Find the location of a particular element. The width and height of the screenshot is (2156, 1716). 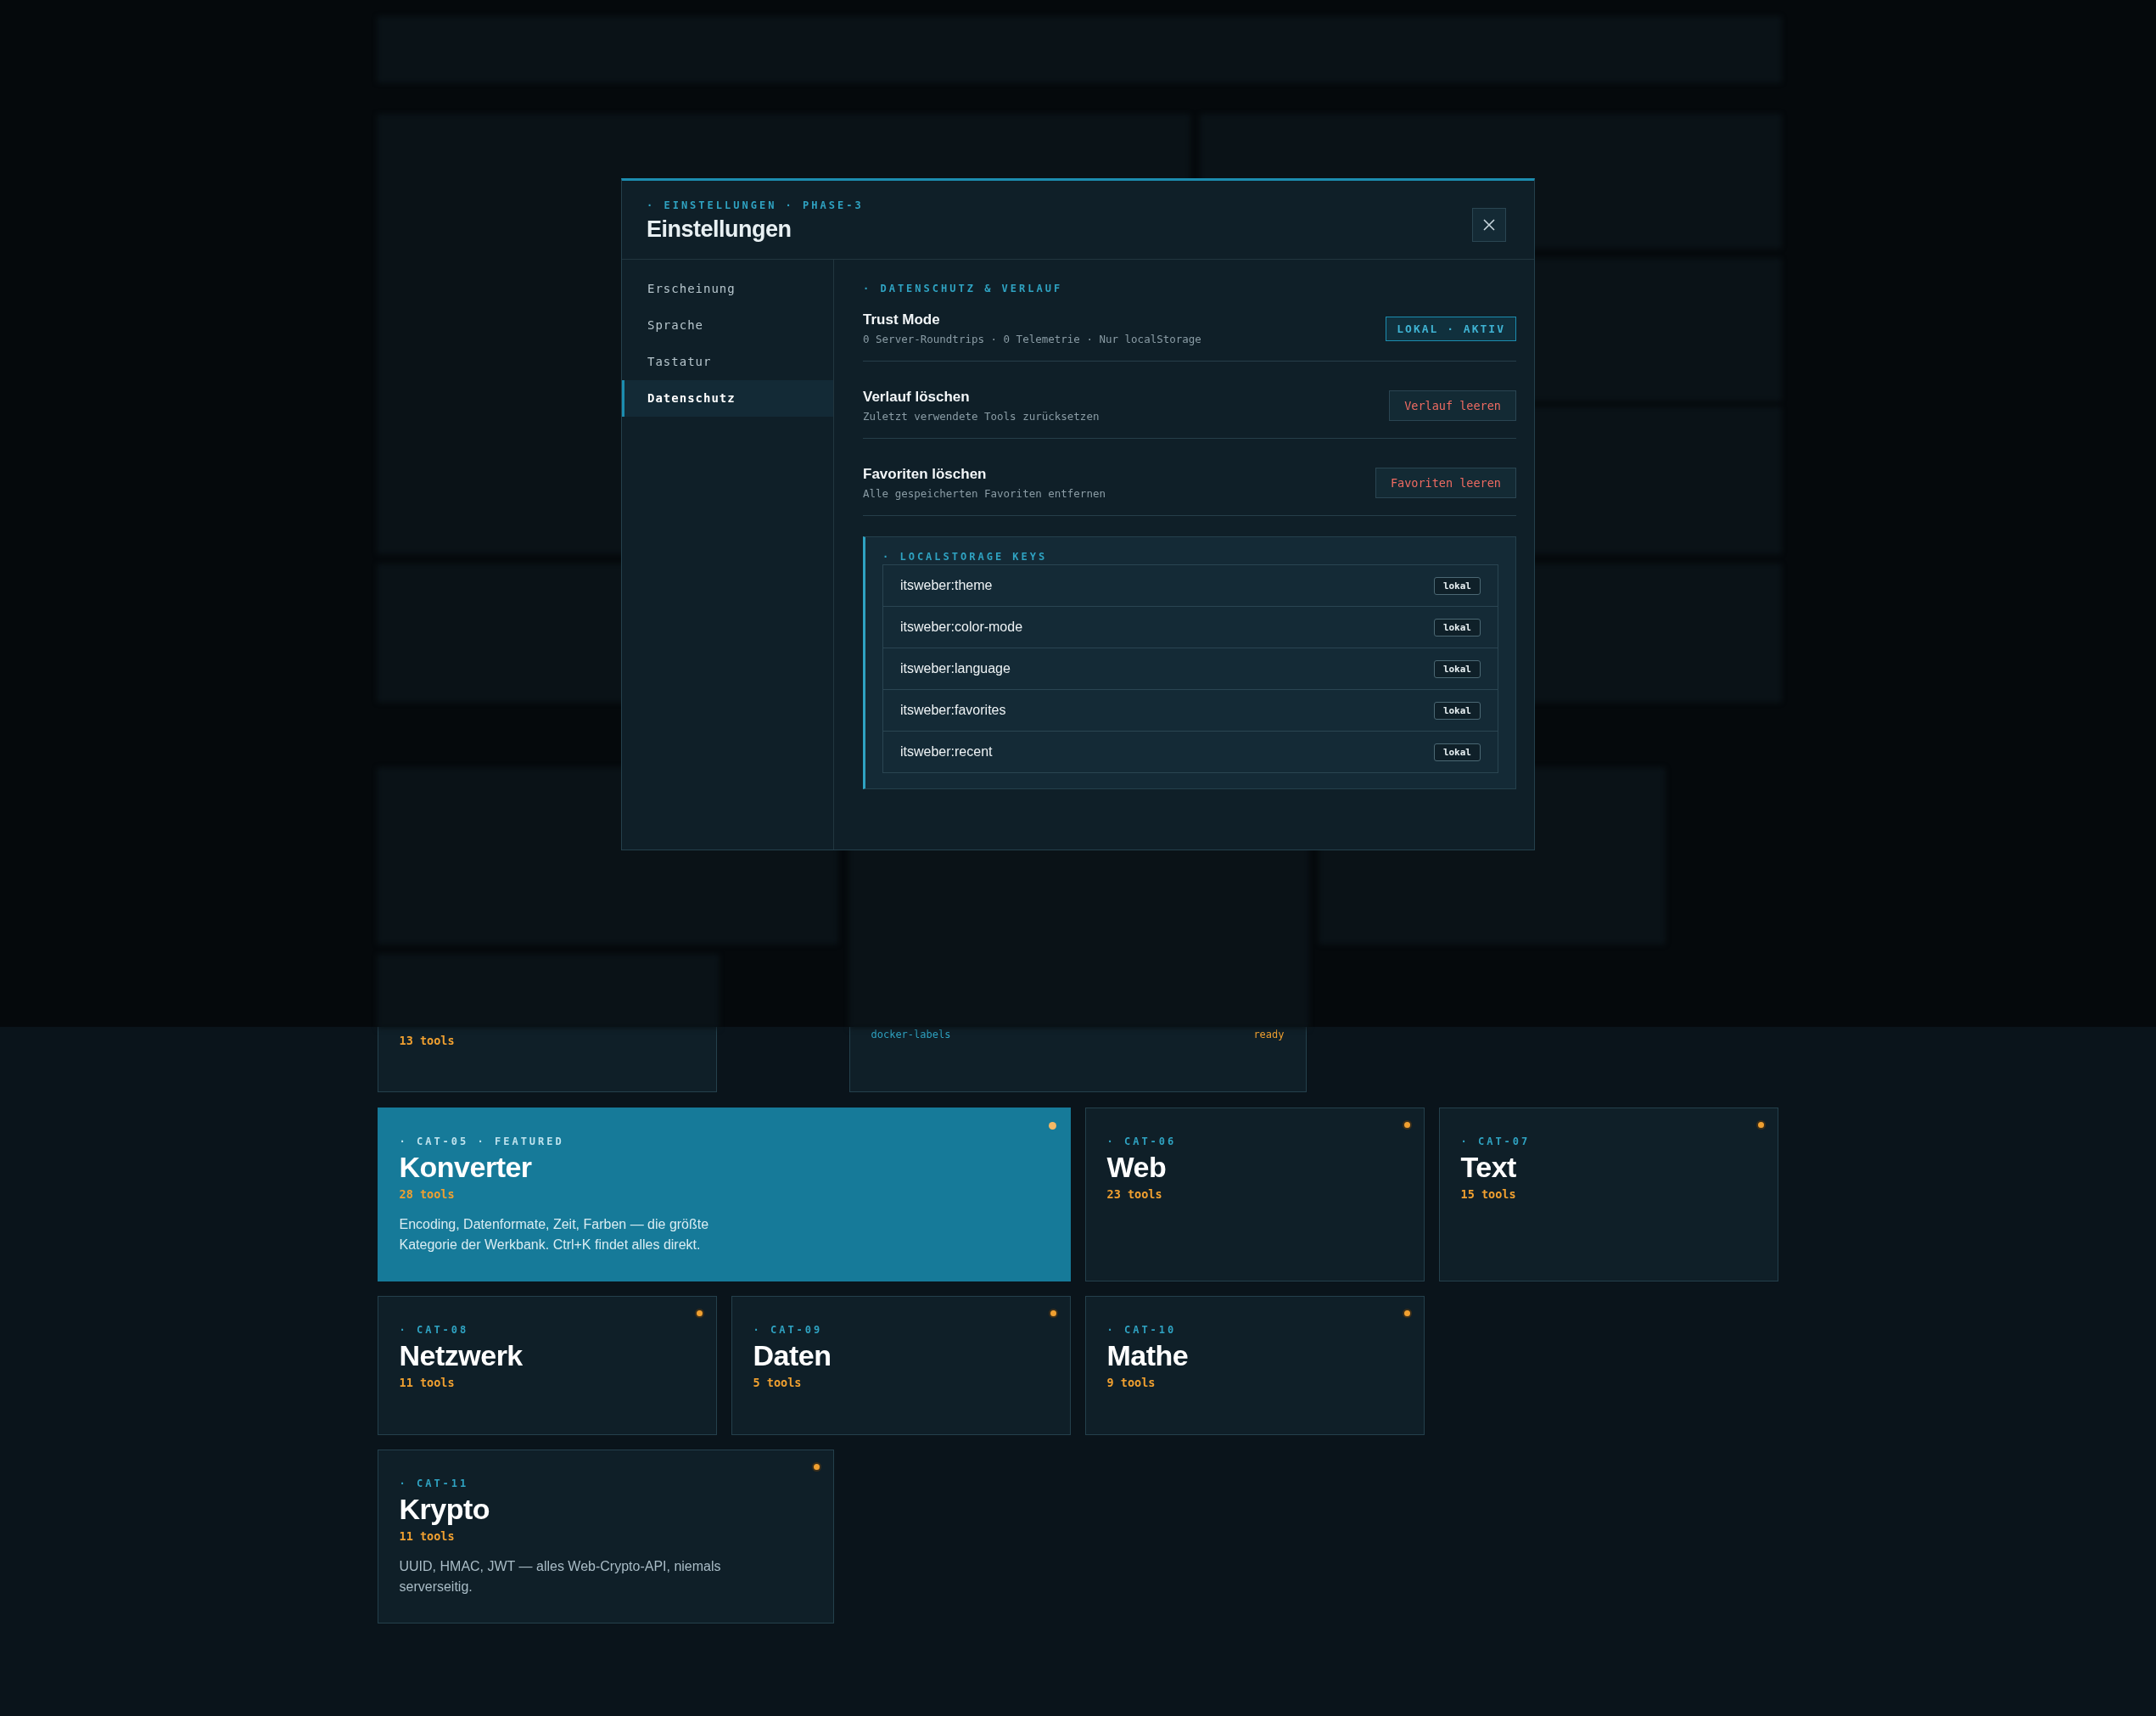

category-card: · CAT-05 · FEATURED Konverter 28 tools Encoding, Datenformate, Zeit, Farben — die größte Kategorie der Werkbank. Ctrl+K findet alles direkt. is located at coordinates (724, 1194).